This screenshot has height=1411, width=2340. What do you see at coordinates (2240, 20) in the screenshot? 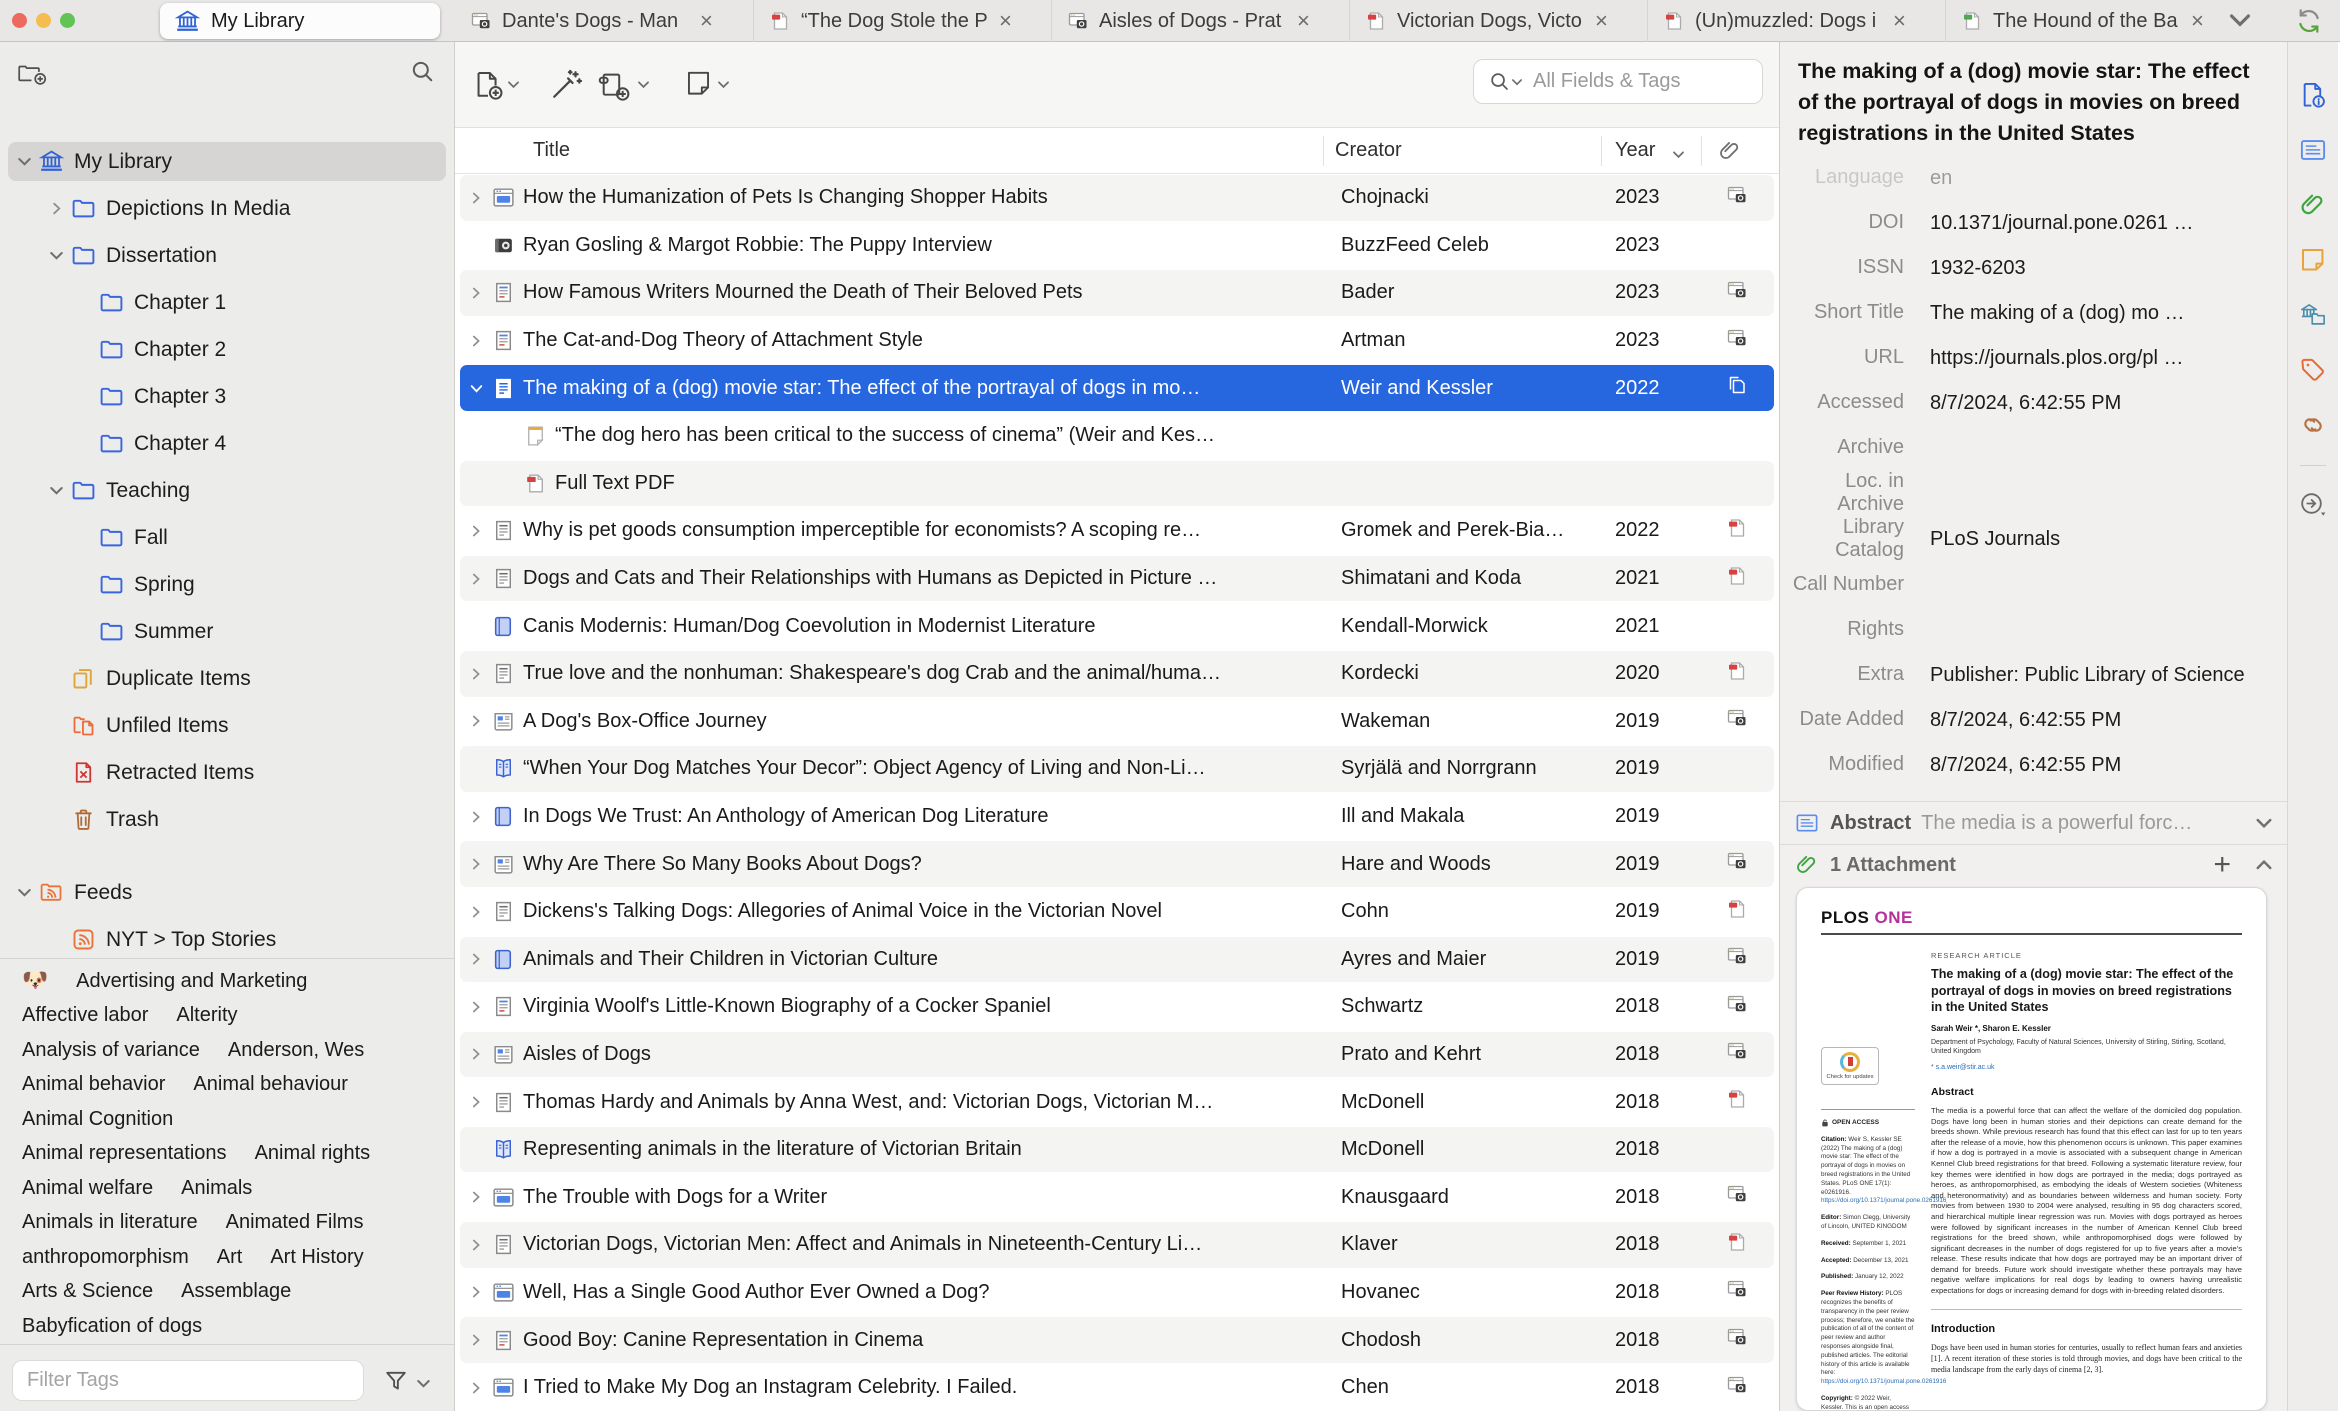
I see `tab-overflow-chevron-icon` at bounding box center [2240, 20].